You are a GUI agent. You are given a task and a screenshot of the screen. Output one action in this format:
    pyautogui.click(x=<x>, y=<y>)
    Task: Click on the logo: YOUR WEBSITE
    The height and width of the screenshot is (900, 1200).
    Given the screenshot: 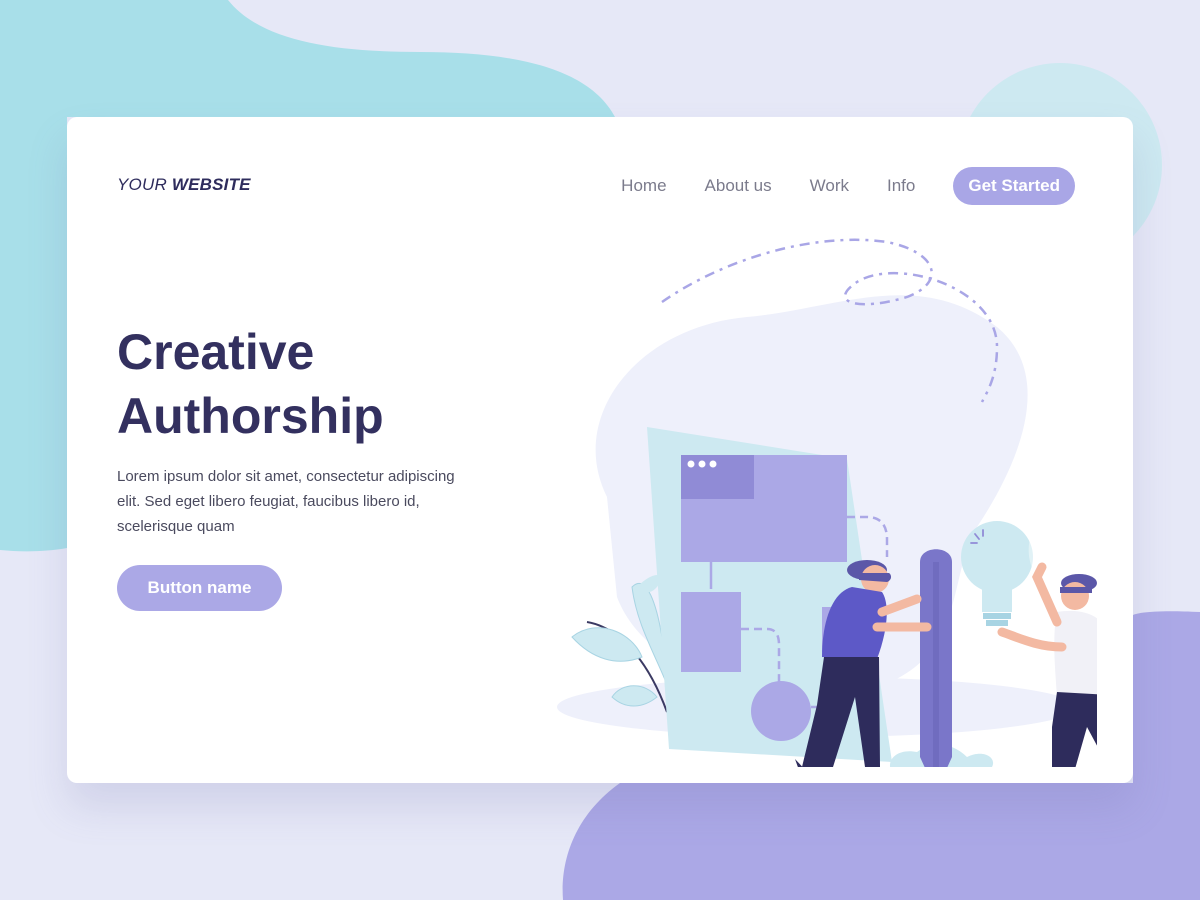 What is the action you would take?
    pyautogui.click(x=184, y=185)
    